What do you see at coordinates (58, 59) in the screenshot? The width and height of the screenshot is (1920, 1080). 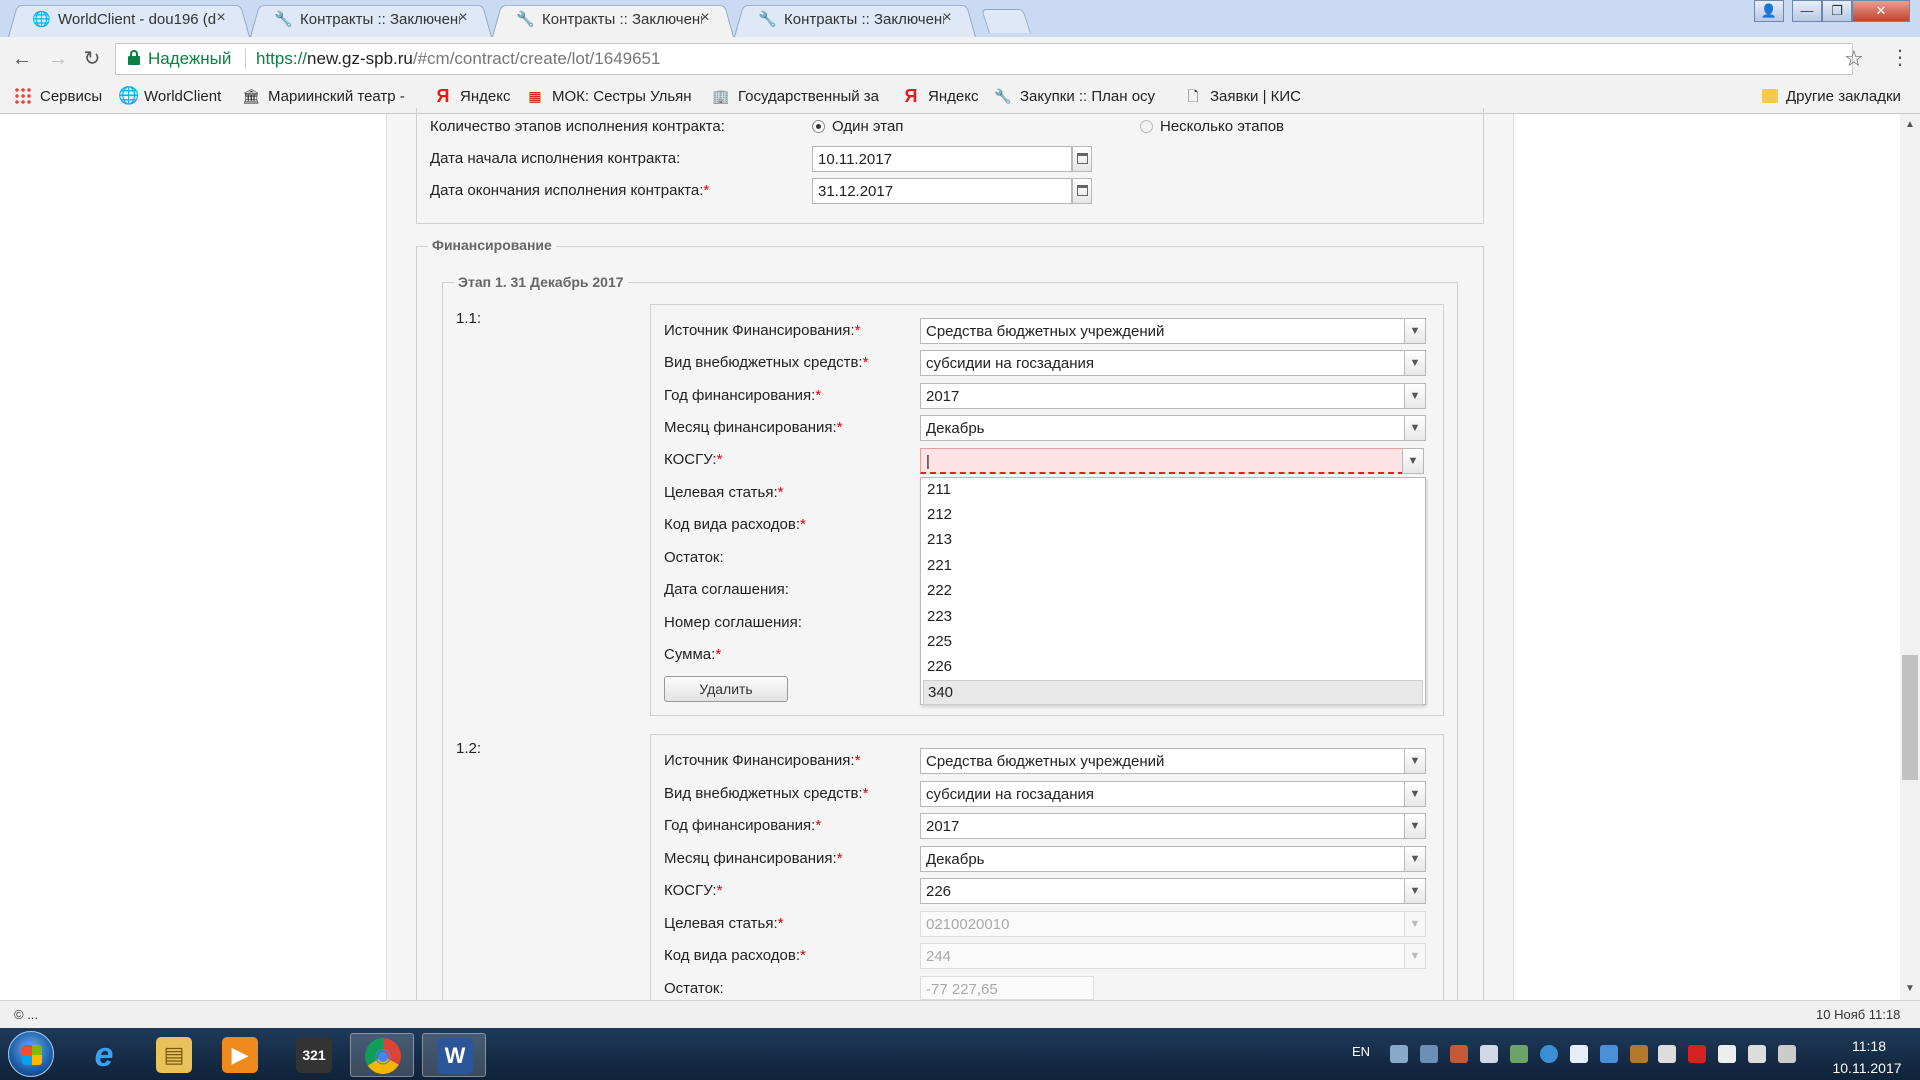 I see `forward-button: →` at bounding box center [58, 59].